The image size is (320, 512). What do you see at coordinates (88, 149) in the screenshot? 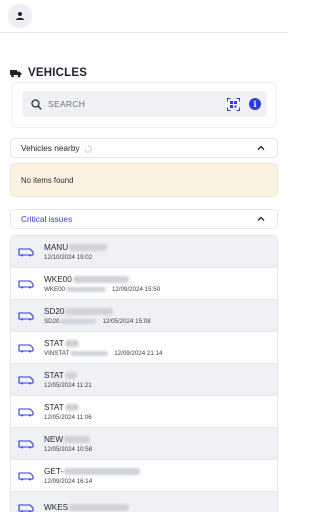
I see `loading-spinner-icon` at bounding box center [88, 149].